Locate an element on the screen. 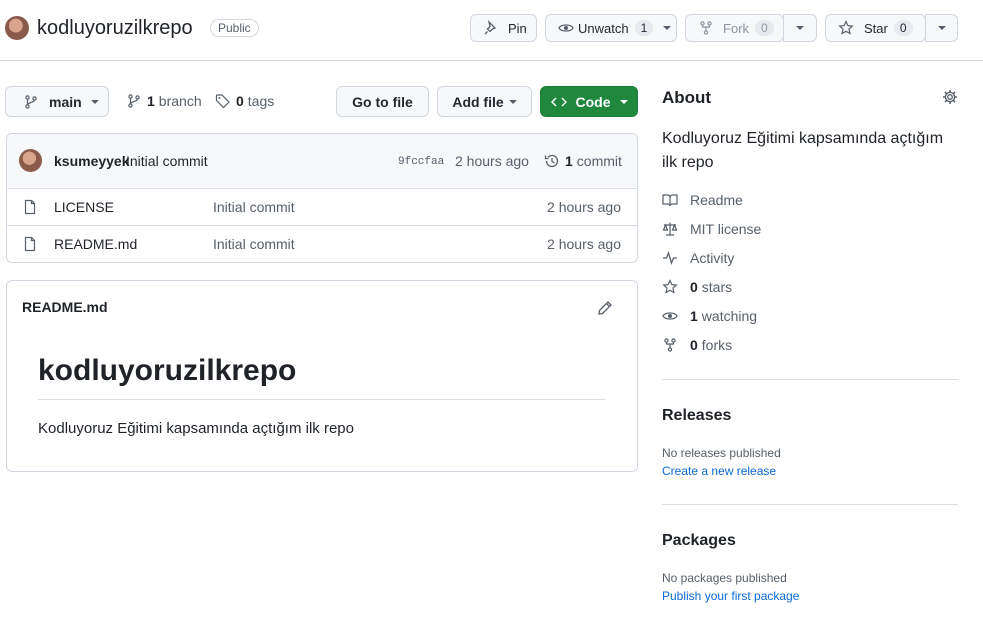 This screenshot has height=623, width=983. commit-count-label: commit is located at coordinates (599, 161).